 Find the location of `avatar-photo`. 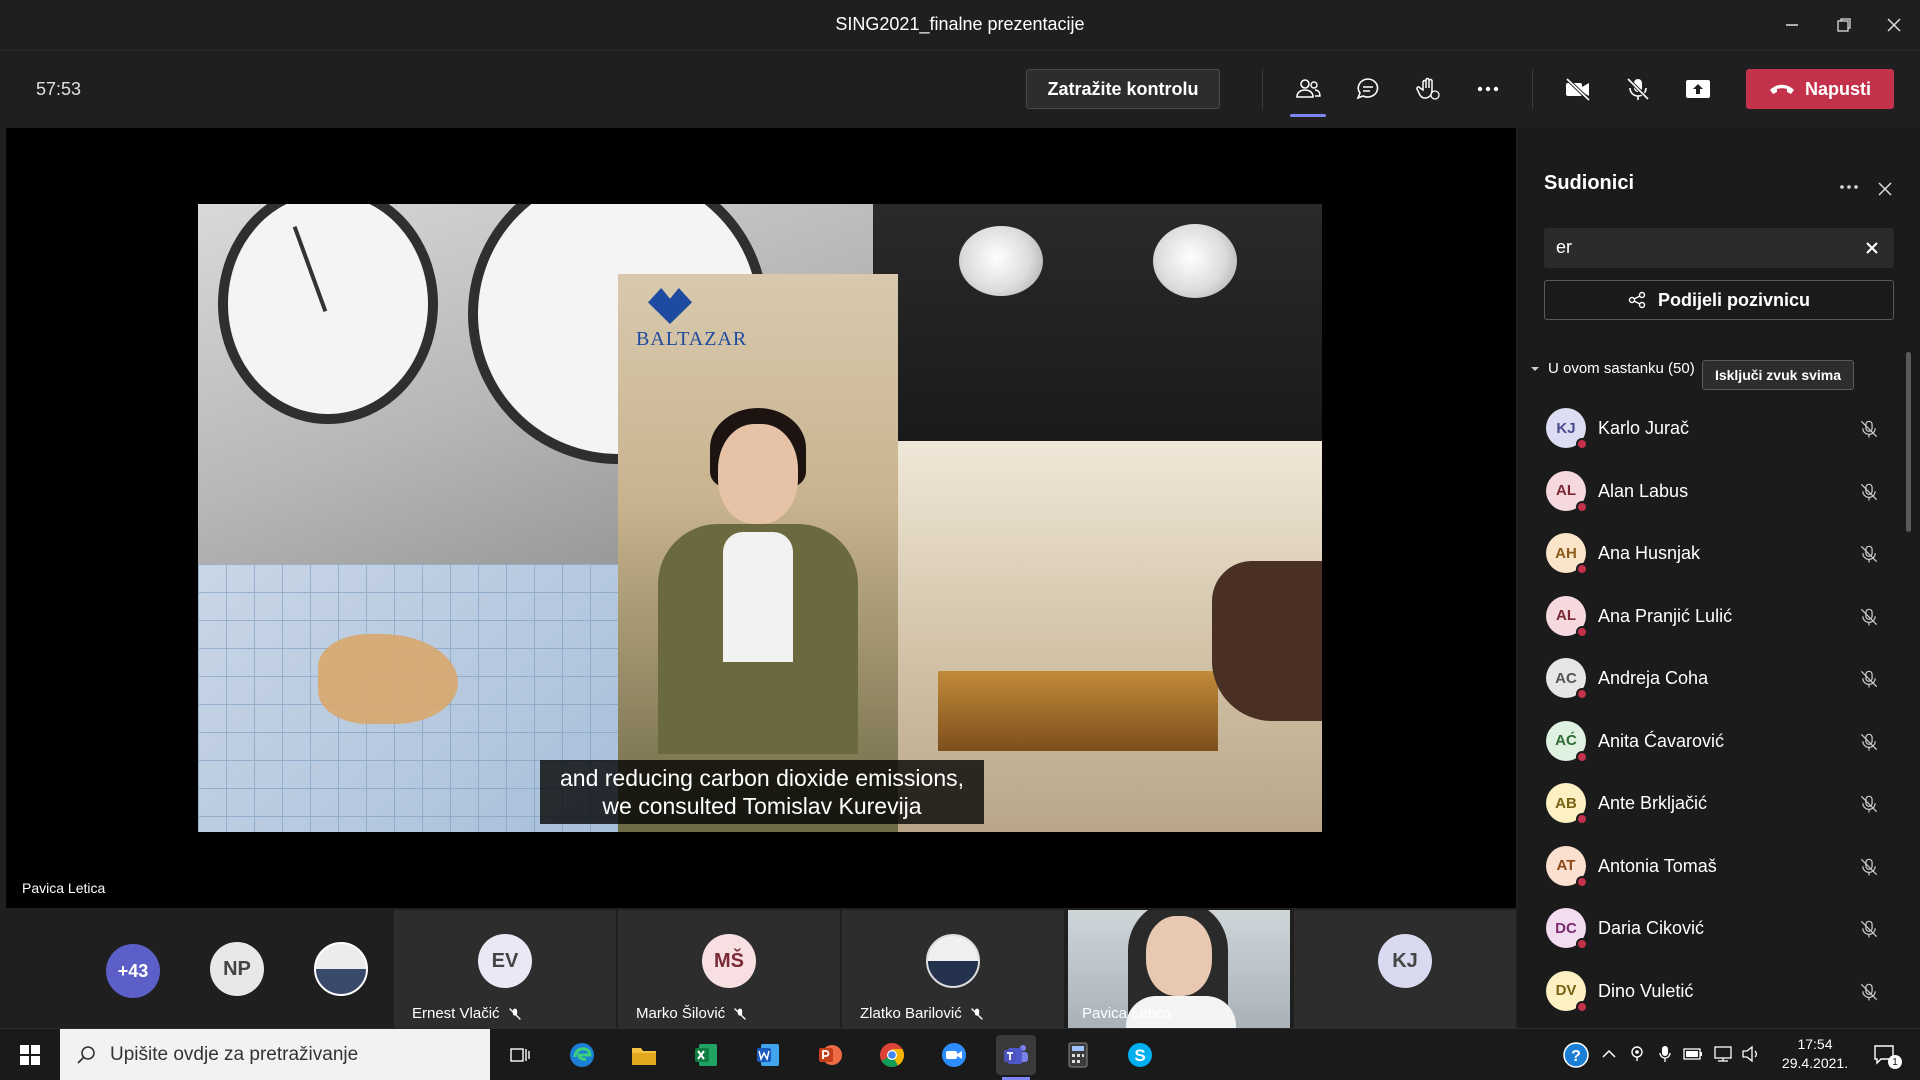

avatar-photo is located at coordinates (341, 969).